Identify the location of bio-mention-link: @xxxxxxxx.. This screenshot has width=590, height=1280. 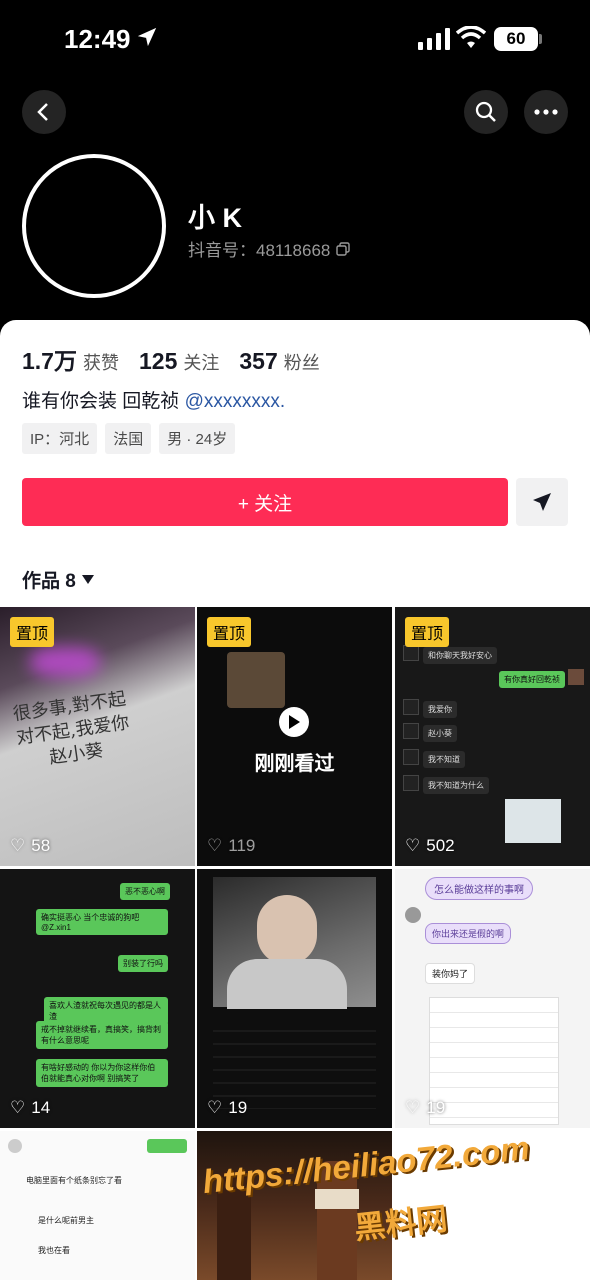
(235, 401).